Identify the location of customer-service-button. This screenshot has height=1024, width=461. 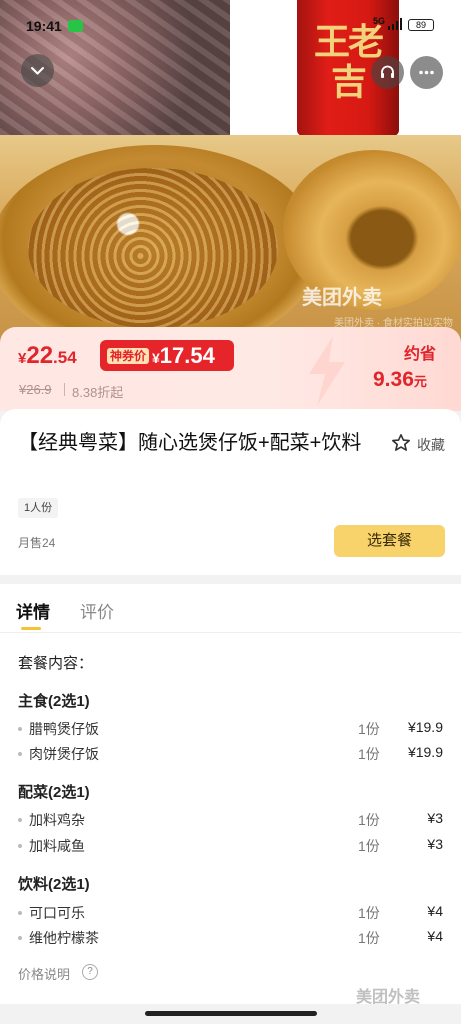
(387, 72).